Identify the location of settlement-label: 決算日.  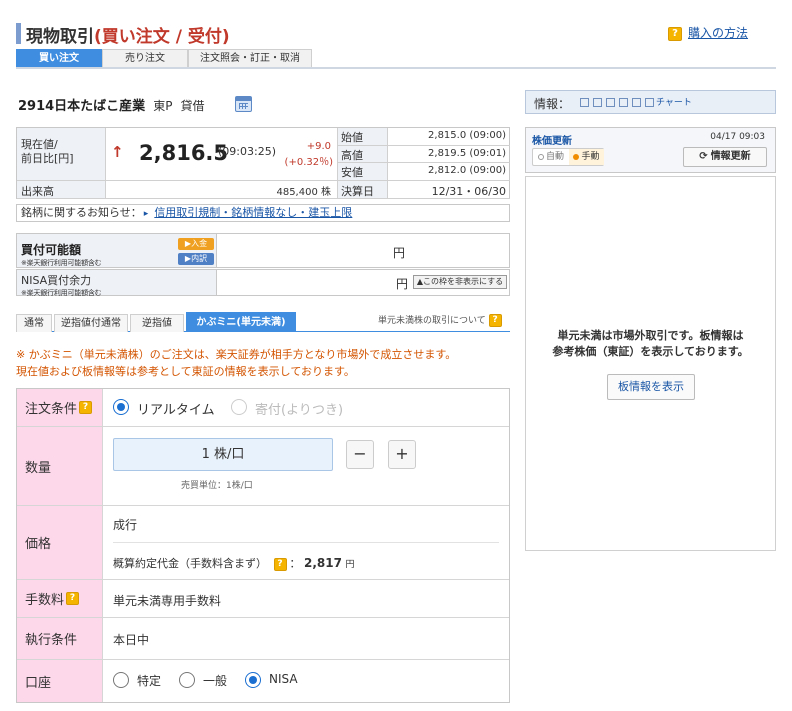
(363, 190).